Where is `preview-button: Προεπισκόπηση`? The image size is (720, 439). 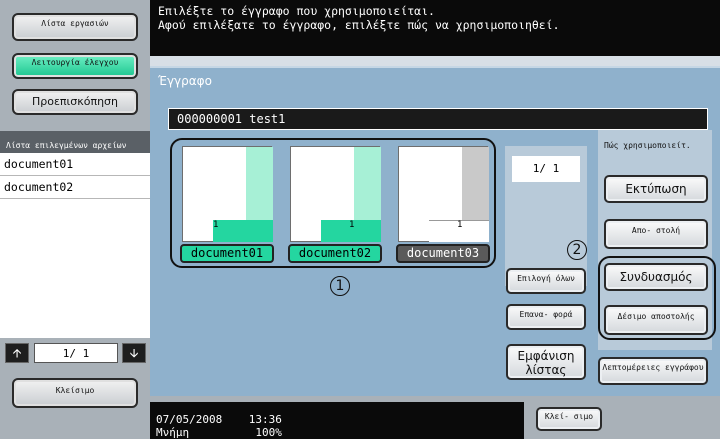 preview-button: Προεπισκόπηση is located at coordinates (75, 102).